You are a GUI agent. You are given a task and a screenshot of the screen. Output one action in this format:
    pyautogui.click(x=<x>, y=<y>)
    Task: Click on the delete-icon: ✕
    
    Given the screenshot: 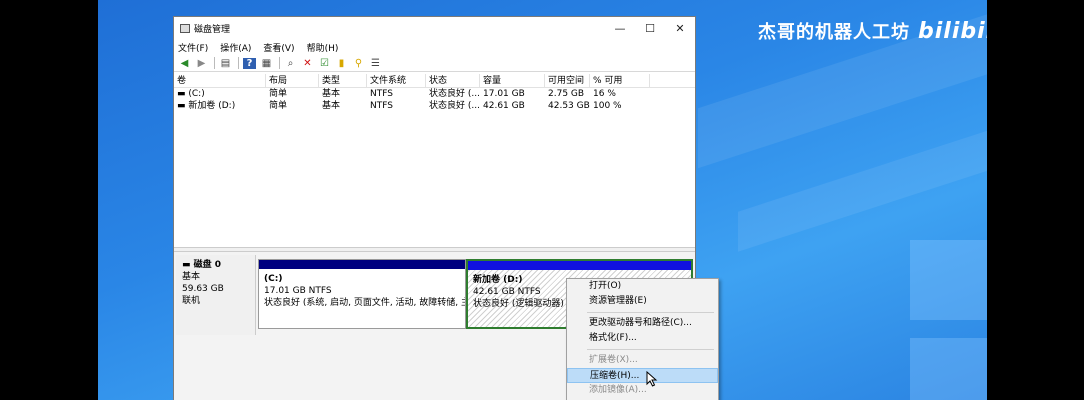 What is the action you would take?
    pyautogui.click(x=307, y=63)
    